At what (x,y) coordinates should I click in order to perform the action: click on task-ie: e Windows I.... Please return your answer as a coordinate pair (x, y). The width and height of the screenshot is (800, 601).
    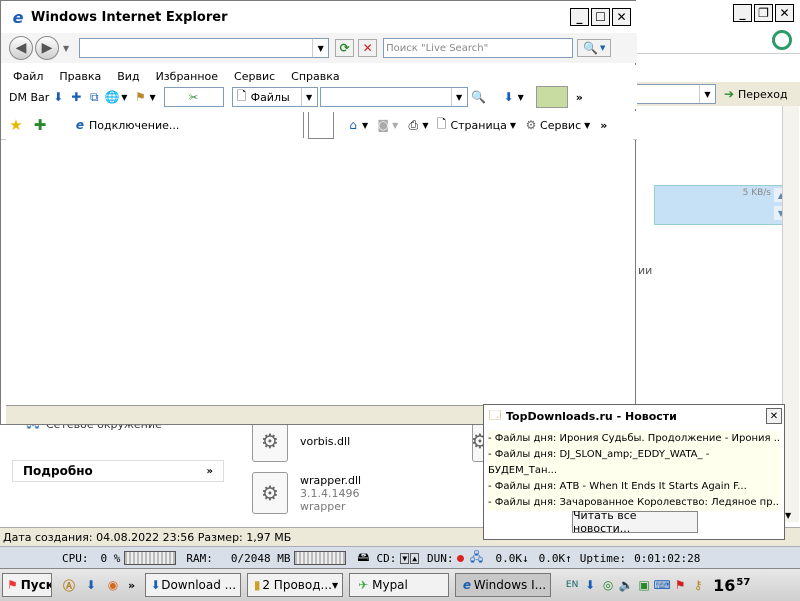
    Looking at the image, I should click on (503, 585).